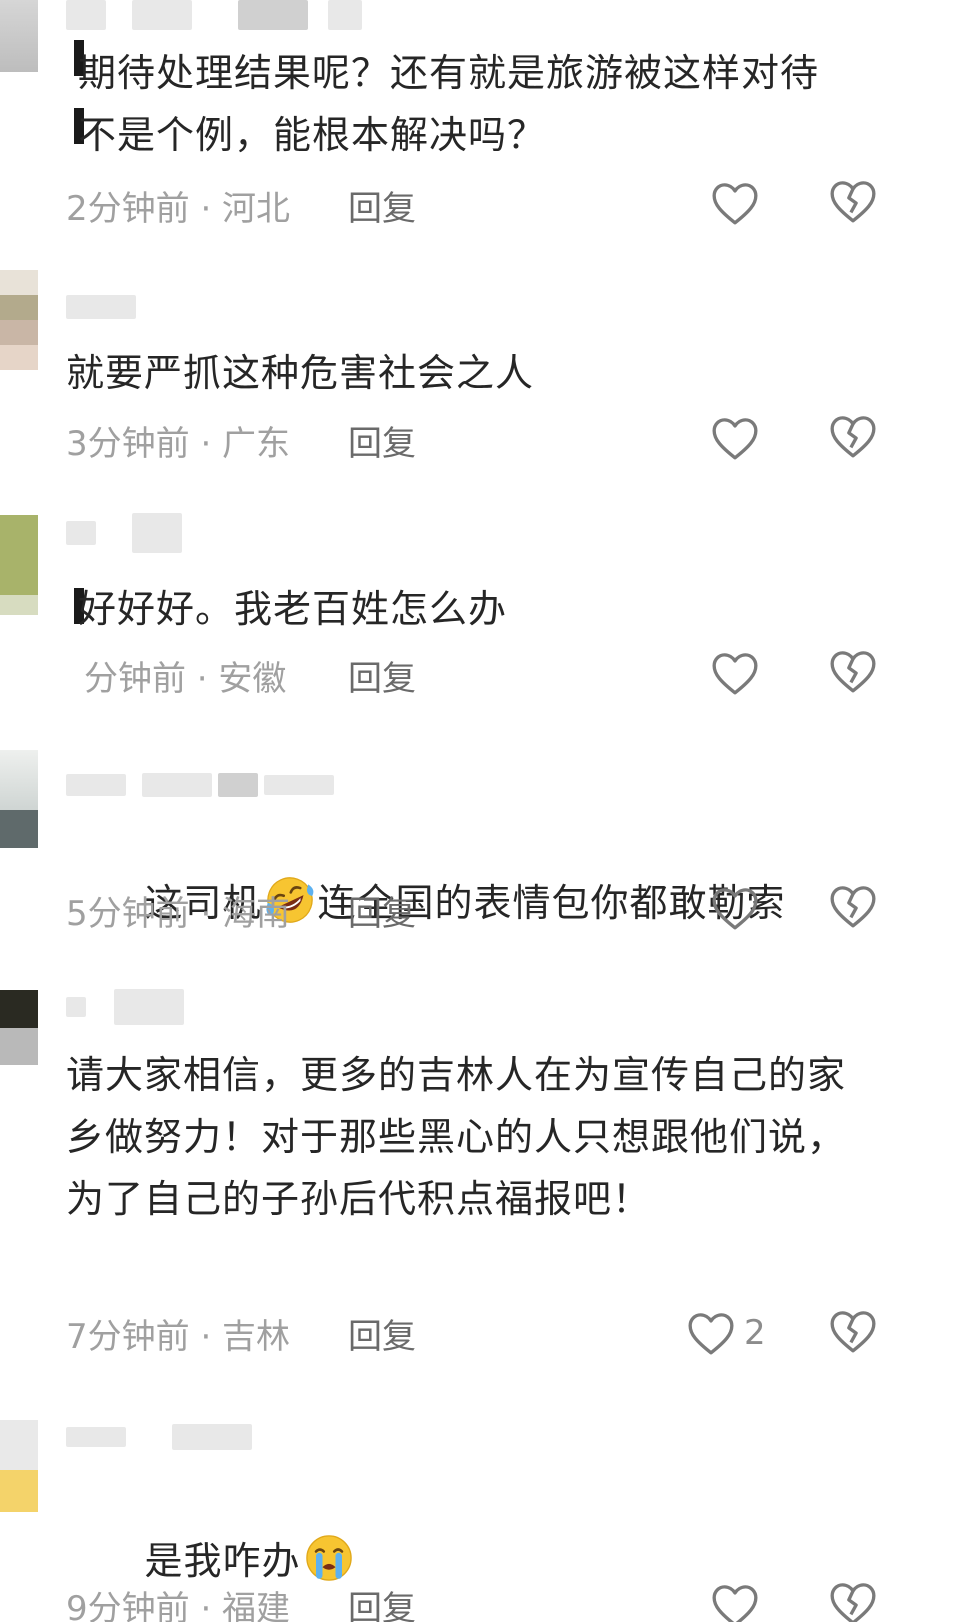 The height and width of the screenshot is (1622, 964). What do you see at coordinates (178, 1605) in the screenshot?
I see `comment-time-location: 9分钟前 · 福建` at bounding box center [178, 1605].